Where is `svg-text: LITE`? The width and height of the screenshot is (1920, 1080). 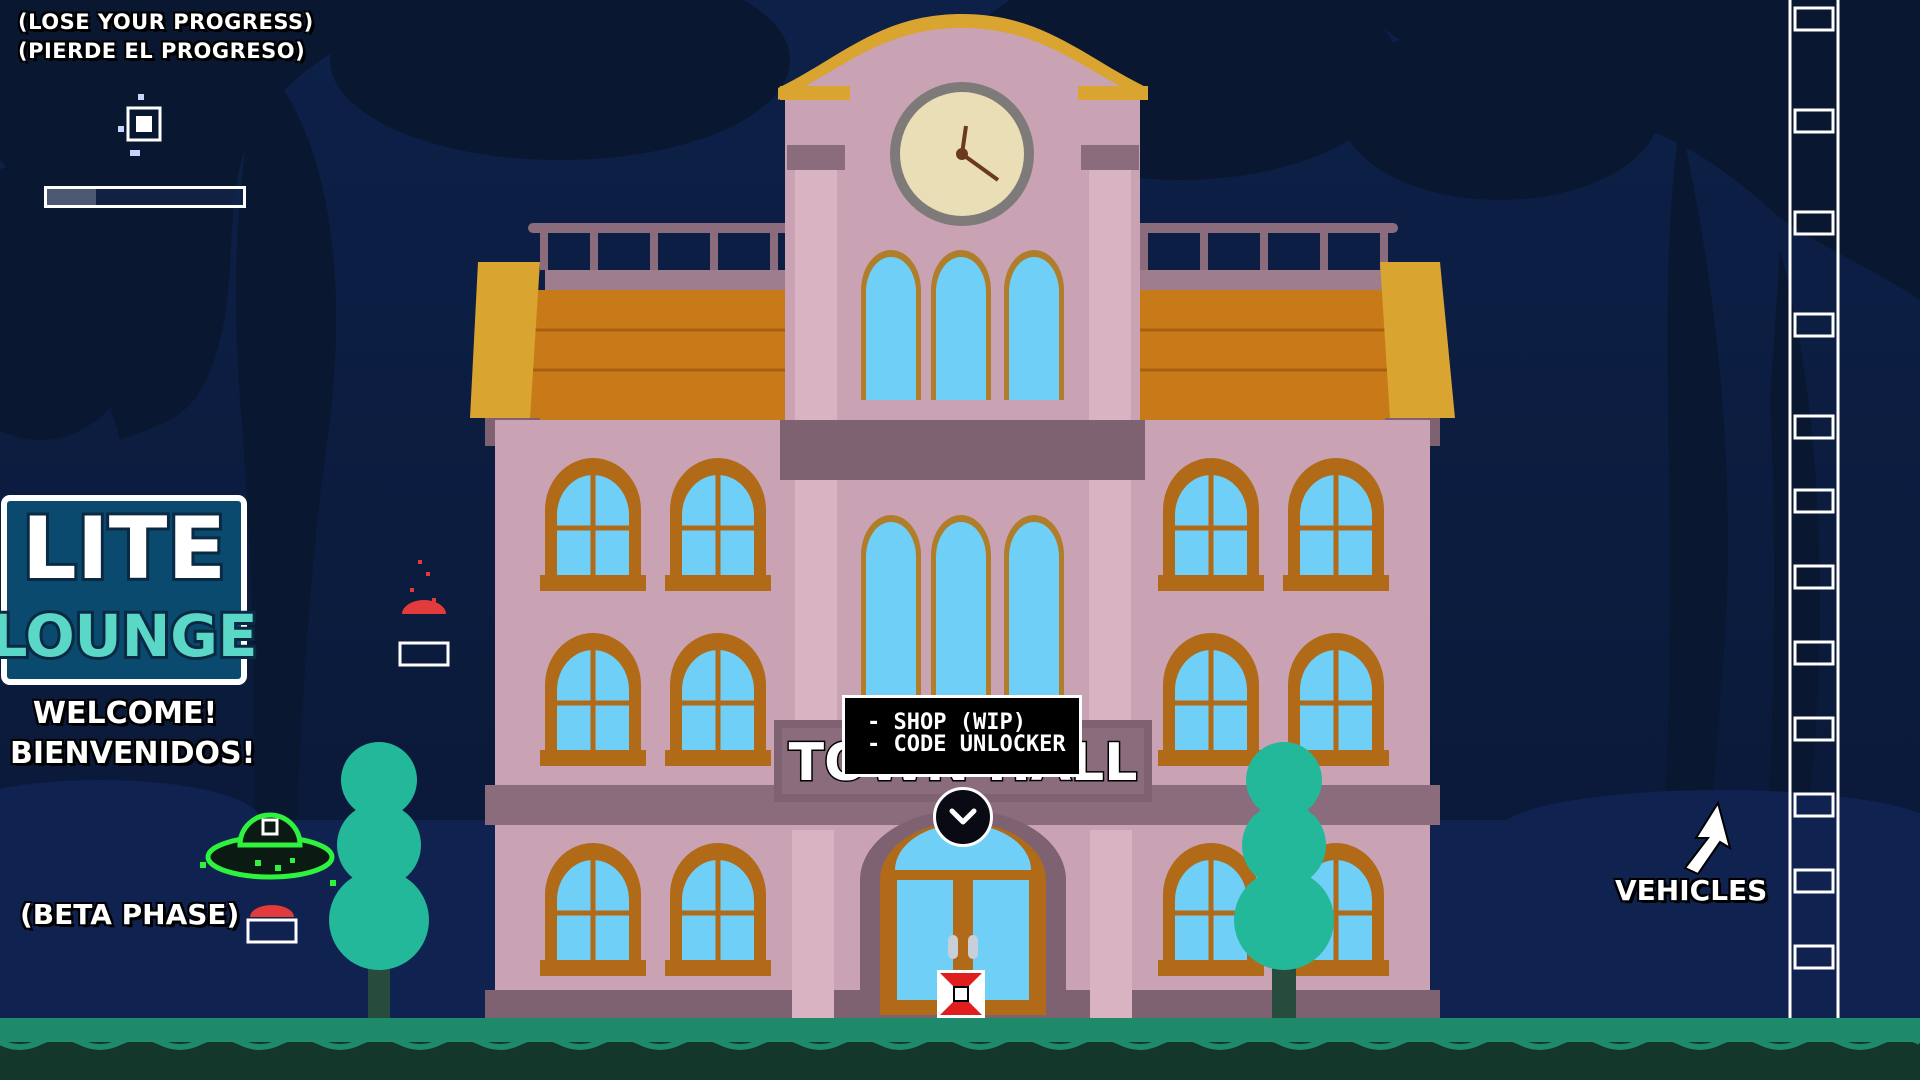 svg-text: LITE is located at coordinates (124, 549).